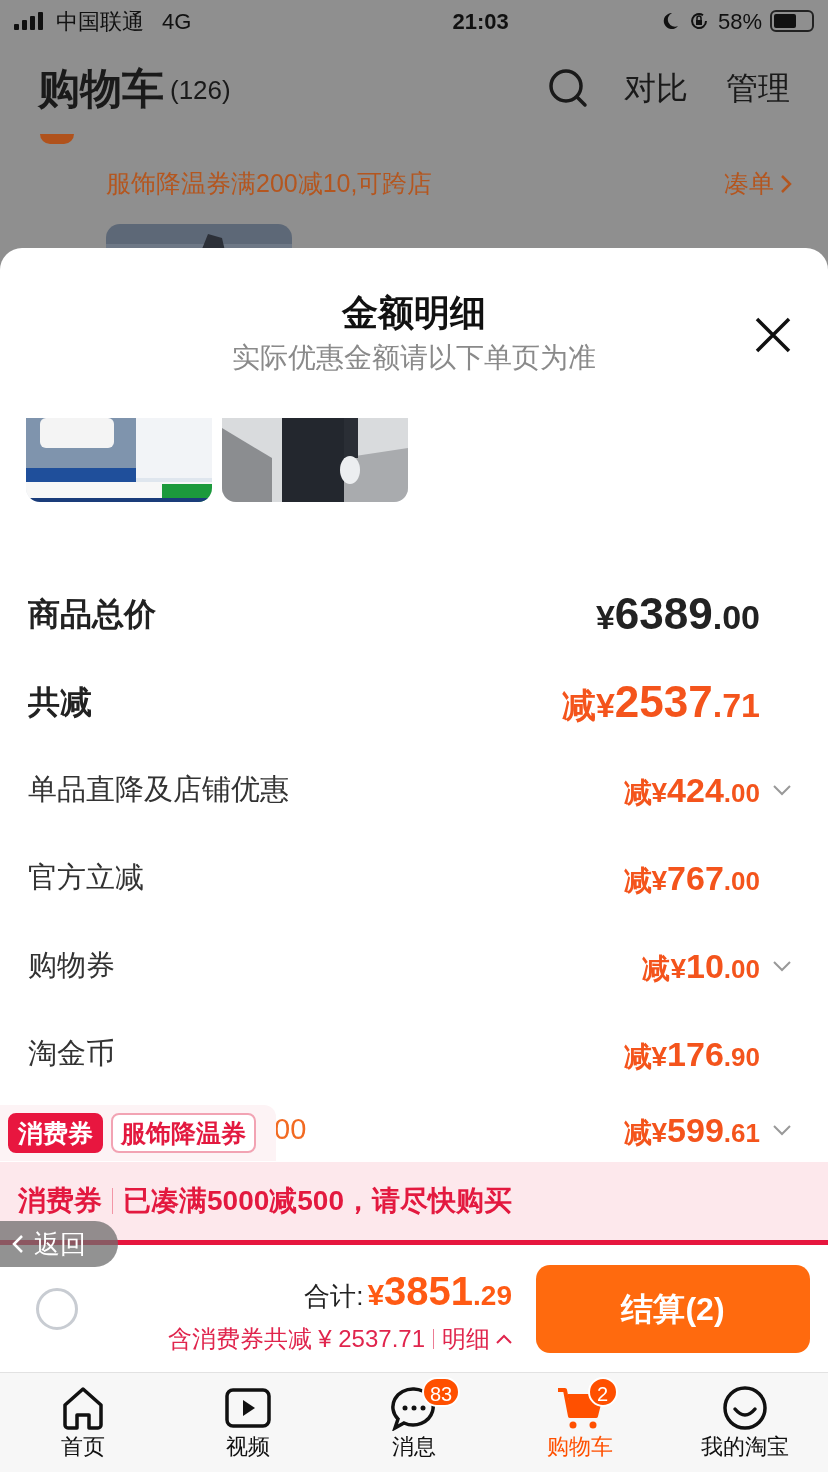 The width and height of the screenshot is (828, 1472). What do you see at coordinates (158, 790) in the screenshot?
I see `row-label: 单品直降及店铺优惠` at bounding box center [158, 790].